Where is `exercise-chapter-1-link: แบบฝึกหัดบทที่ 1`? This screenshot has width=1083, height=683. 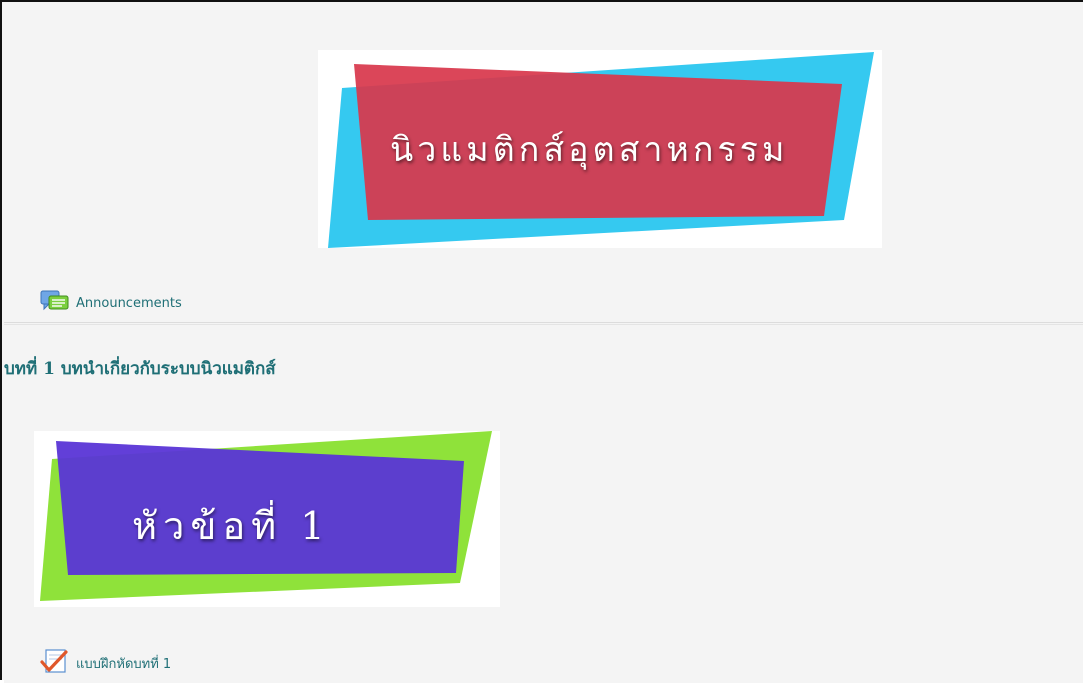 exercise-chapter-1-link: แบบฝึกหัดบทที่ 1 is located at coordinates (105, 663).